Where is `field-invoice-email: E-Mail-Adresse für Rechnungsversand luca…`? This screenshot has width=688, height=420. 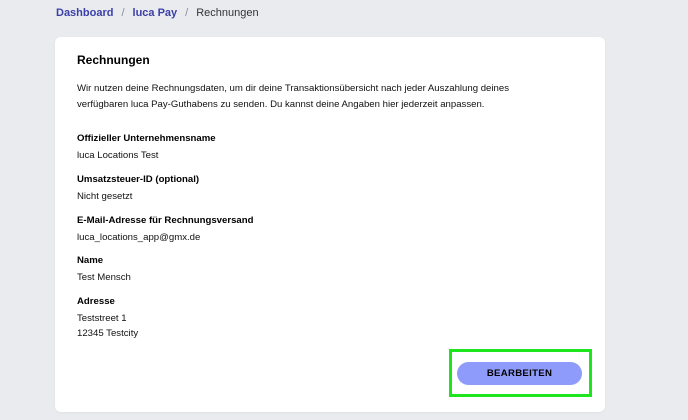
field-invoice-email: E-Mail-Adresse für Rechnungsversand luca… is located at coordinates (165, 230).